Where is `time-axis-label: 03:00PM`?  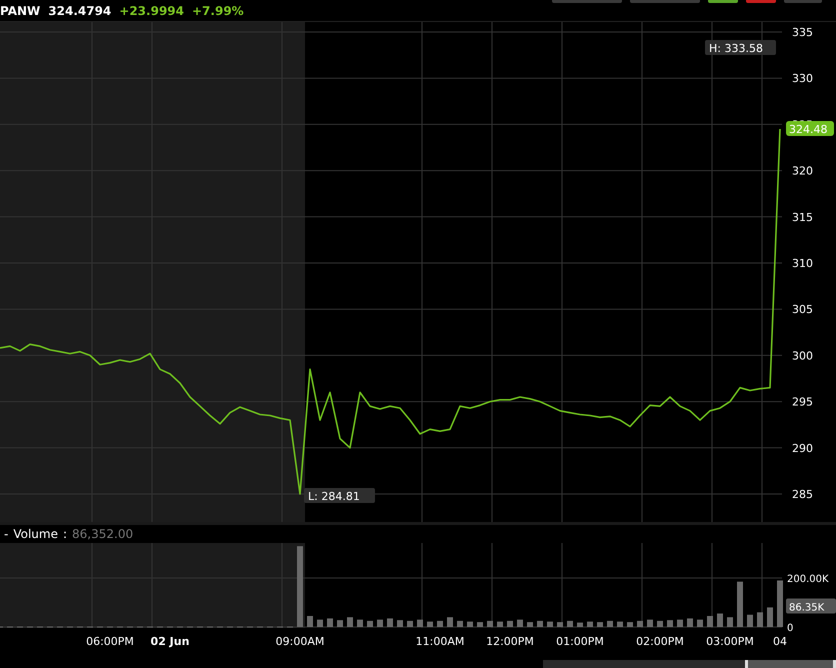
time-axis-label: 03:00PM is located at coordinates (730, 641).